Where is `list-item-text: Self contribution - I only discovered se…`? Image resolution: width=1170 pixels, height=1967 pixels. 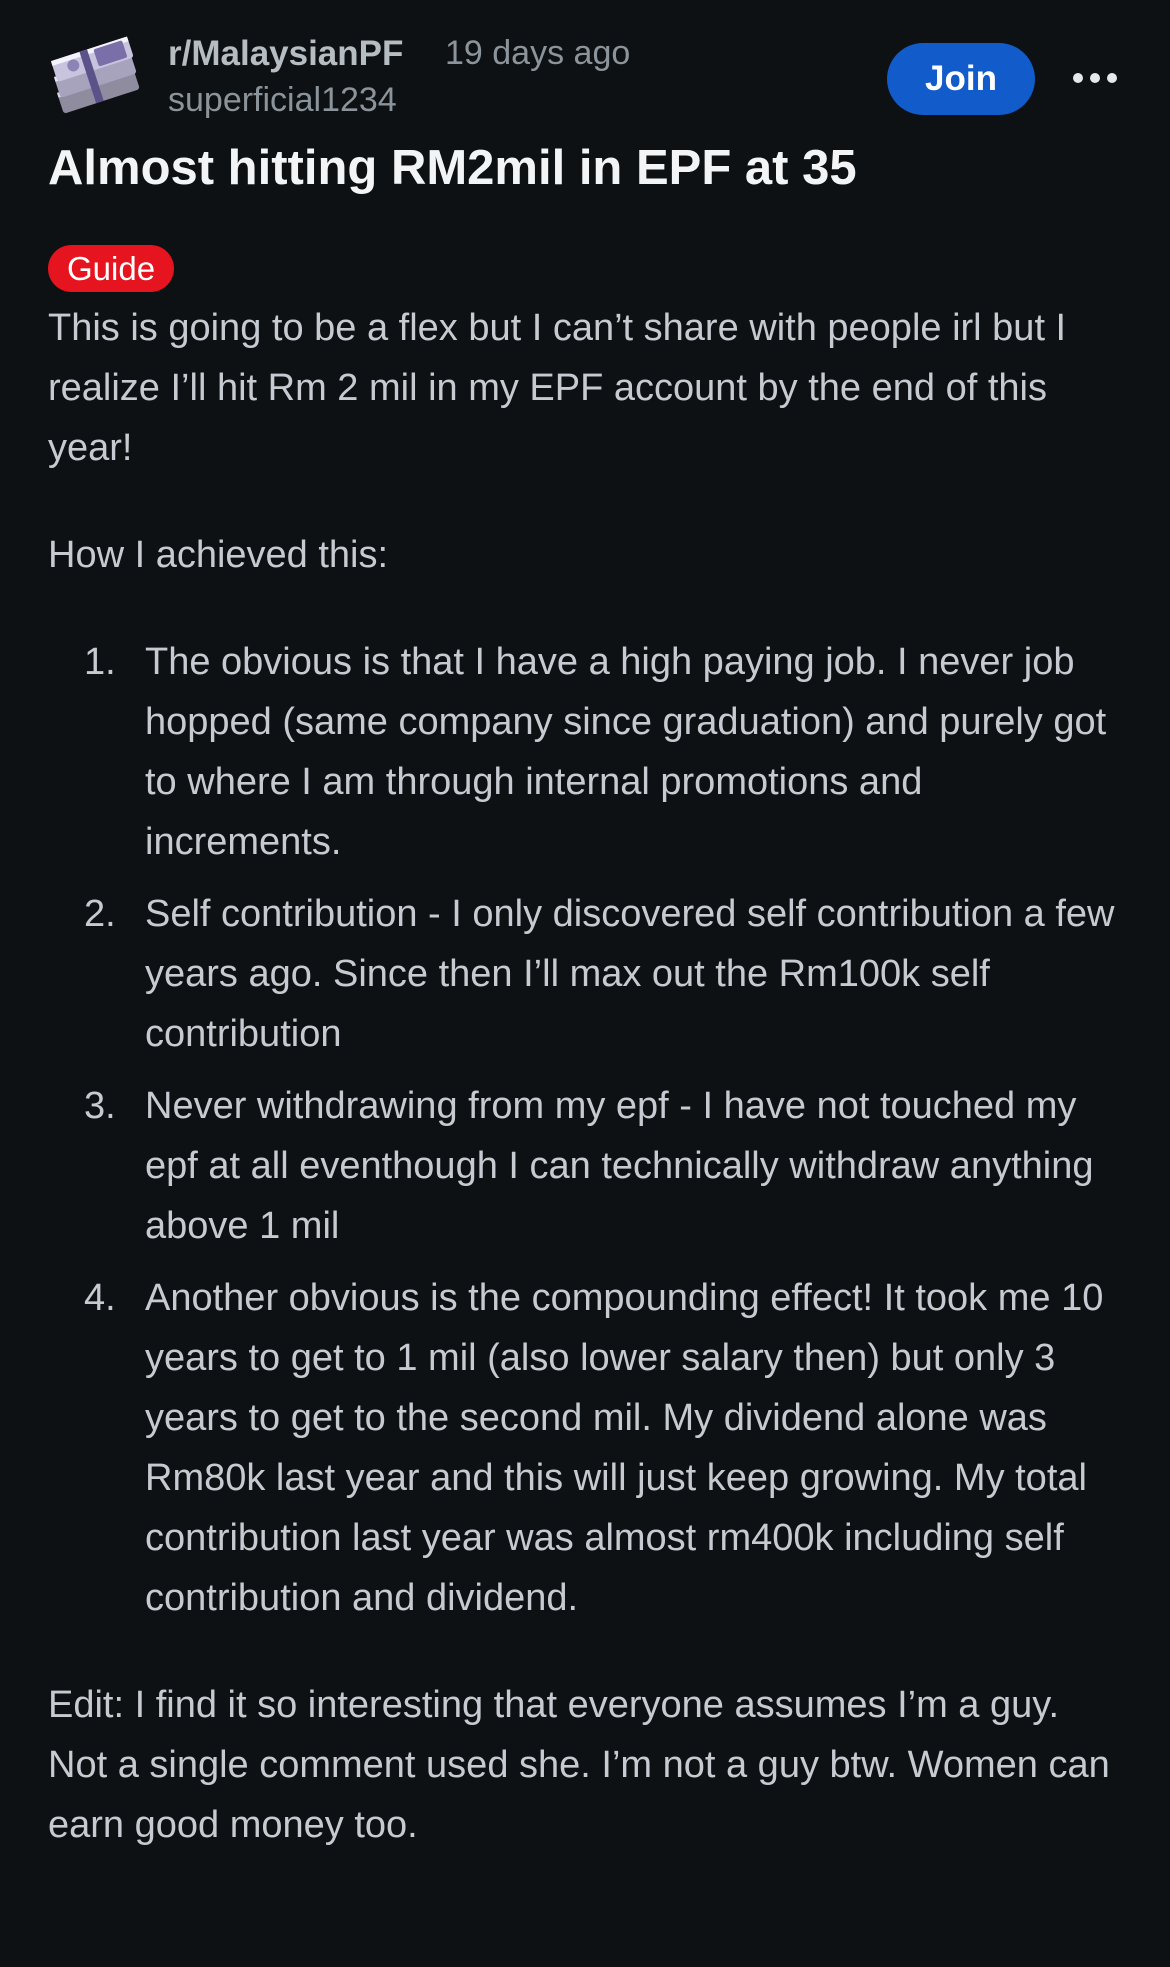
list-item-text: Self contribution - I only discovered se… is located at coordinates (630, 974).